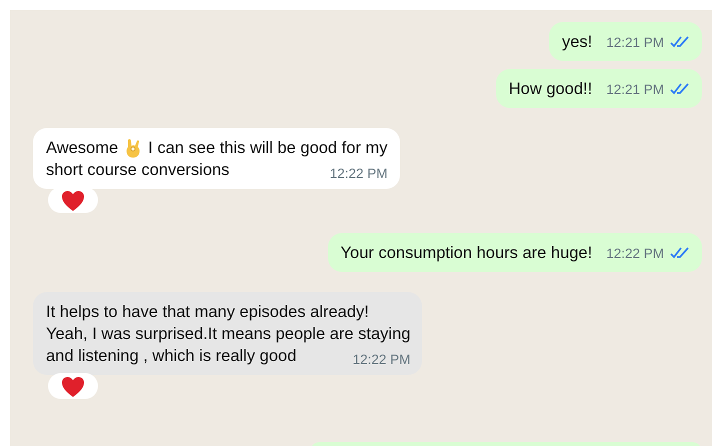 Image resolution: width=712 pixels, height=446 pixels. I want to click on message-text: Awesome, so click(82, 148).